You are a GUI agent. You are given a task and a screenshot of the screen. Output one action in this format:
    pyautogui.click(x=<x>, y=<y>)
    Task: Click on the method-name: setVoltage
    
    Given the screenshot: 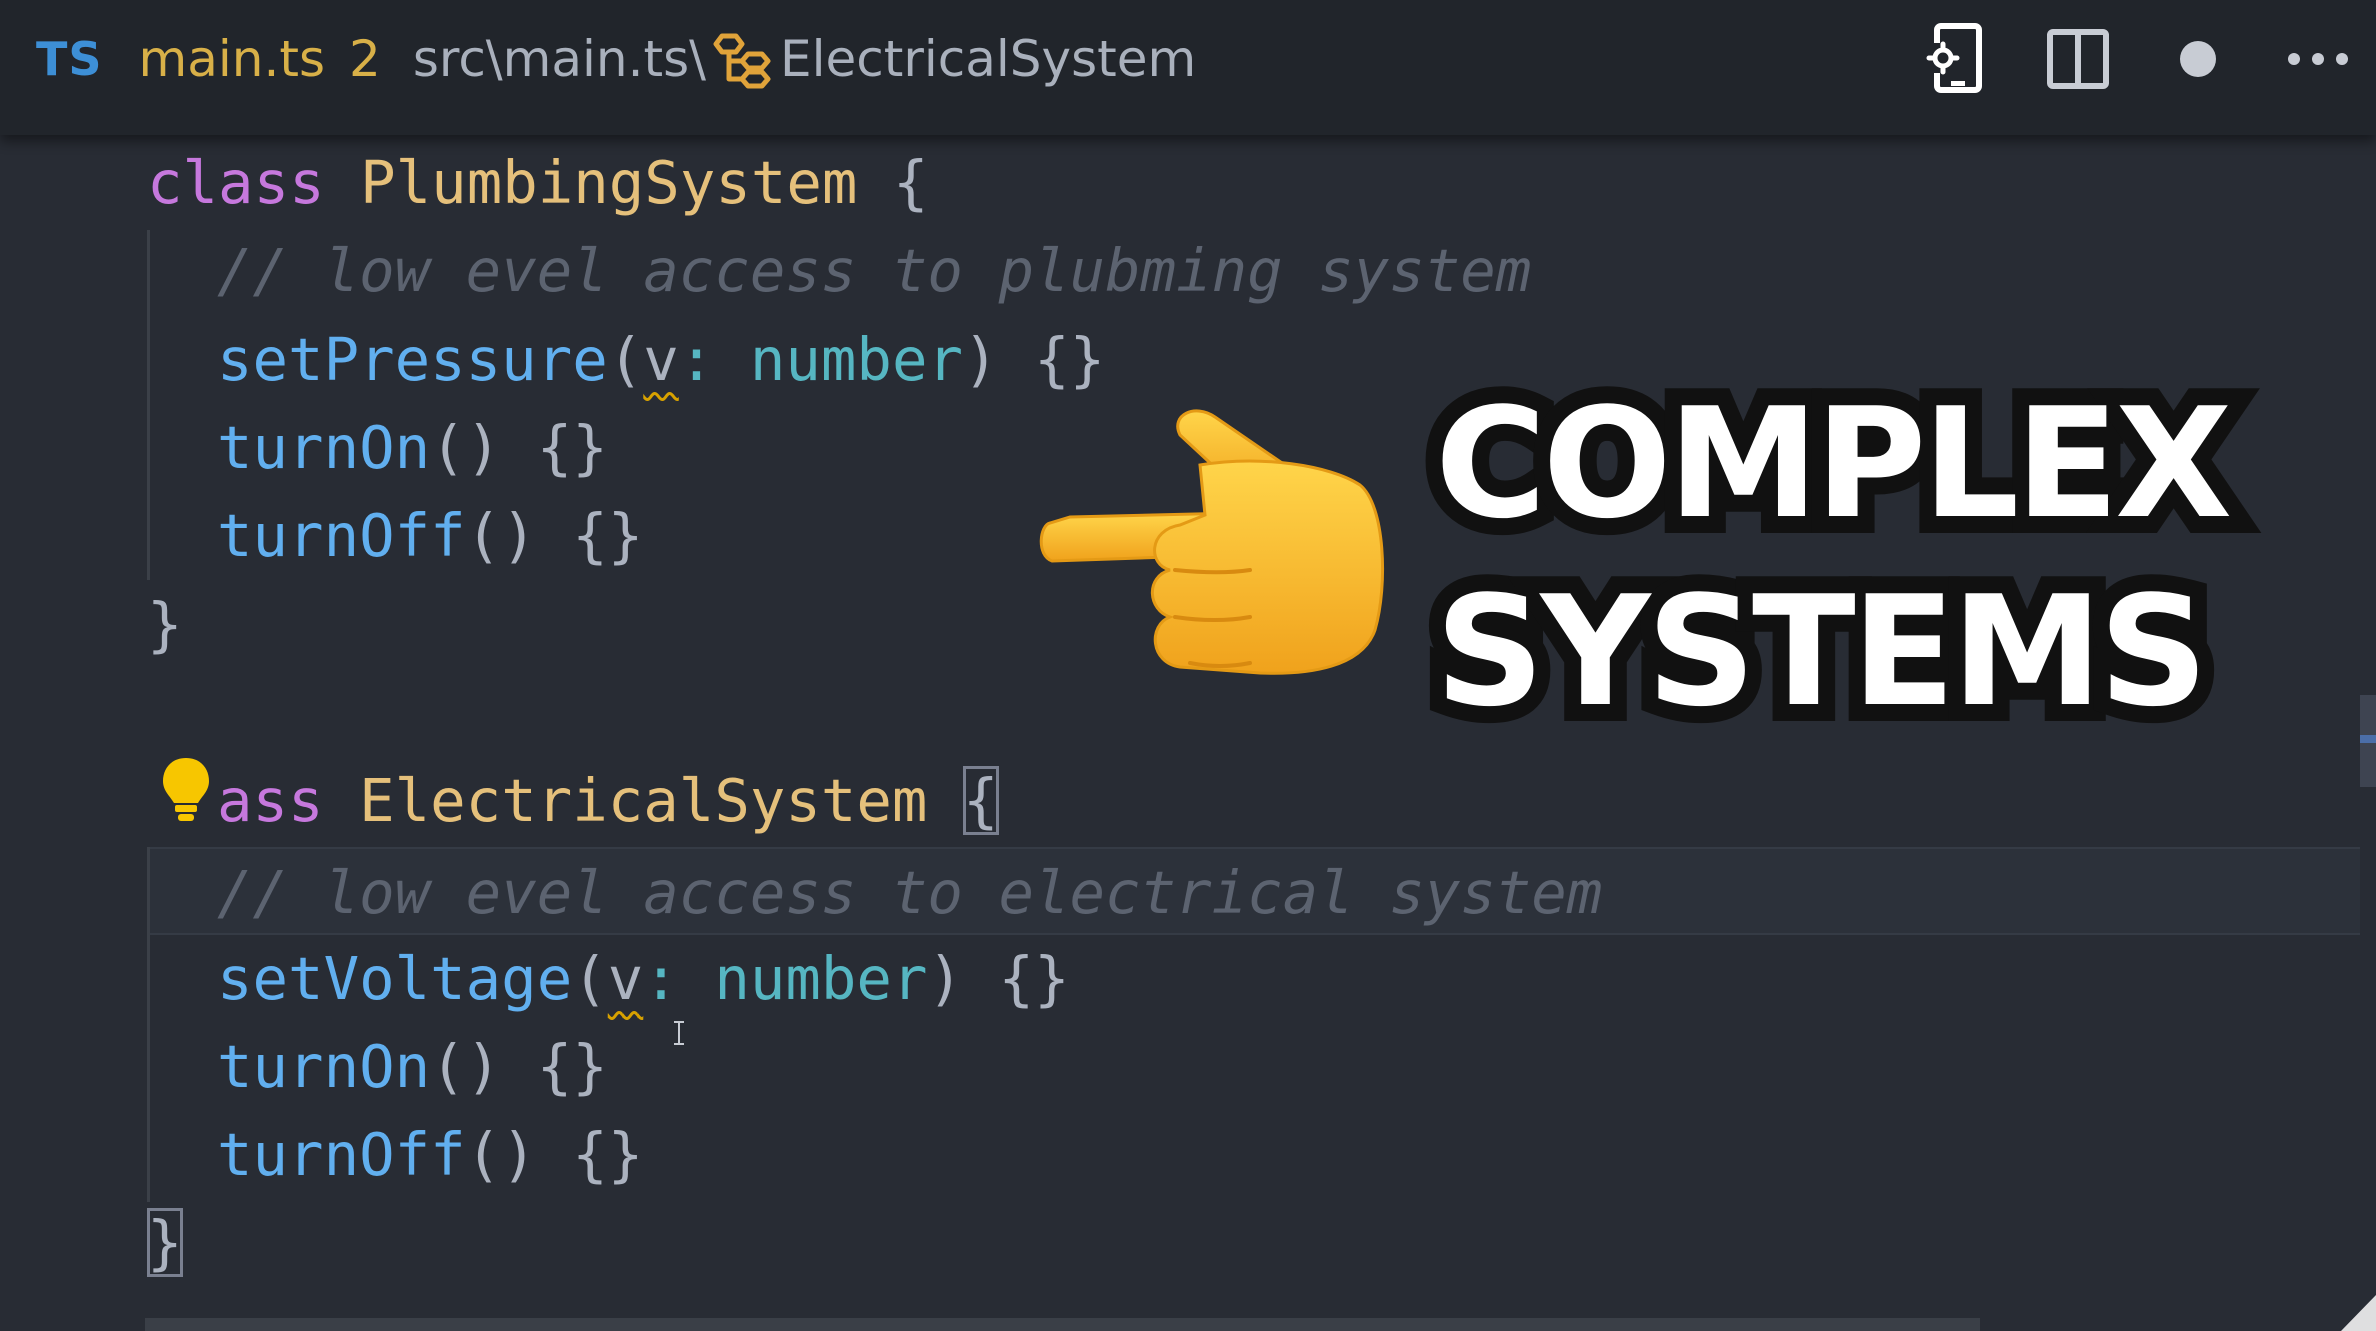 What is the action you would take?
    pyautogui.click(x=395, y=978)
    